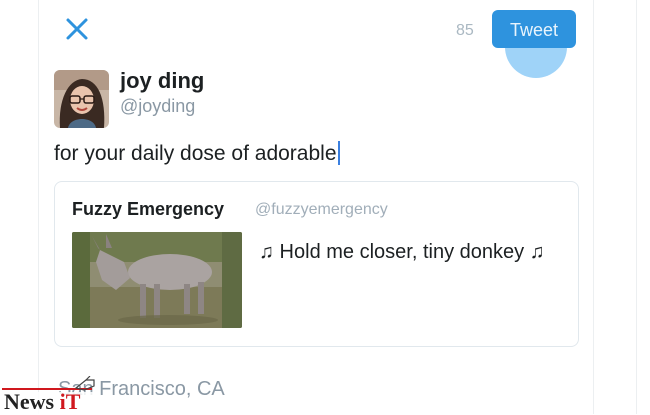 Image resolution: width=650 pixels, height=415 pixels. I want to click on newsit-logo: News iT, so click(50, 395).